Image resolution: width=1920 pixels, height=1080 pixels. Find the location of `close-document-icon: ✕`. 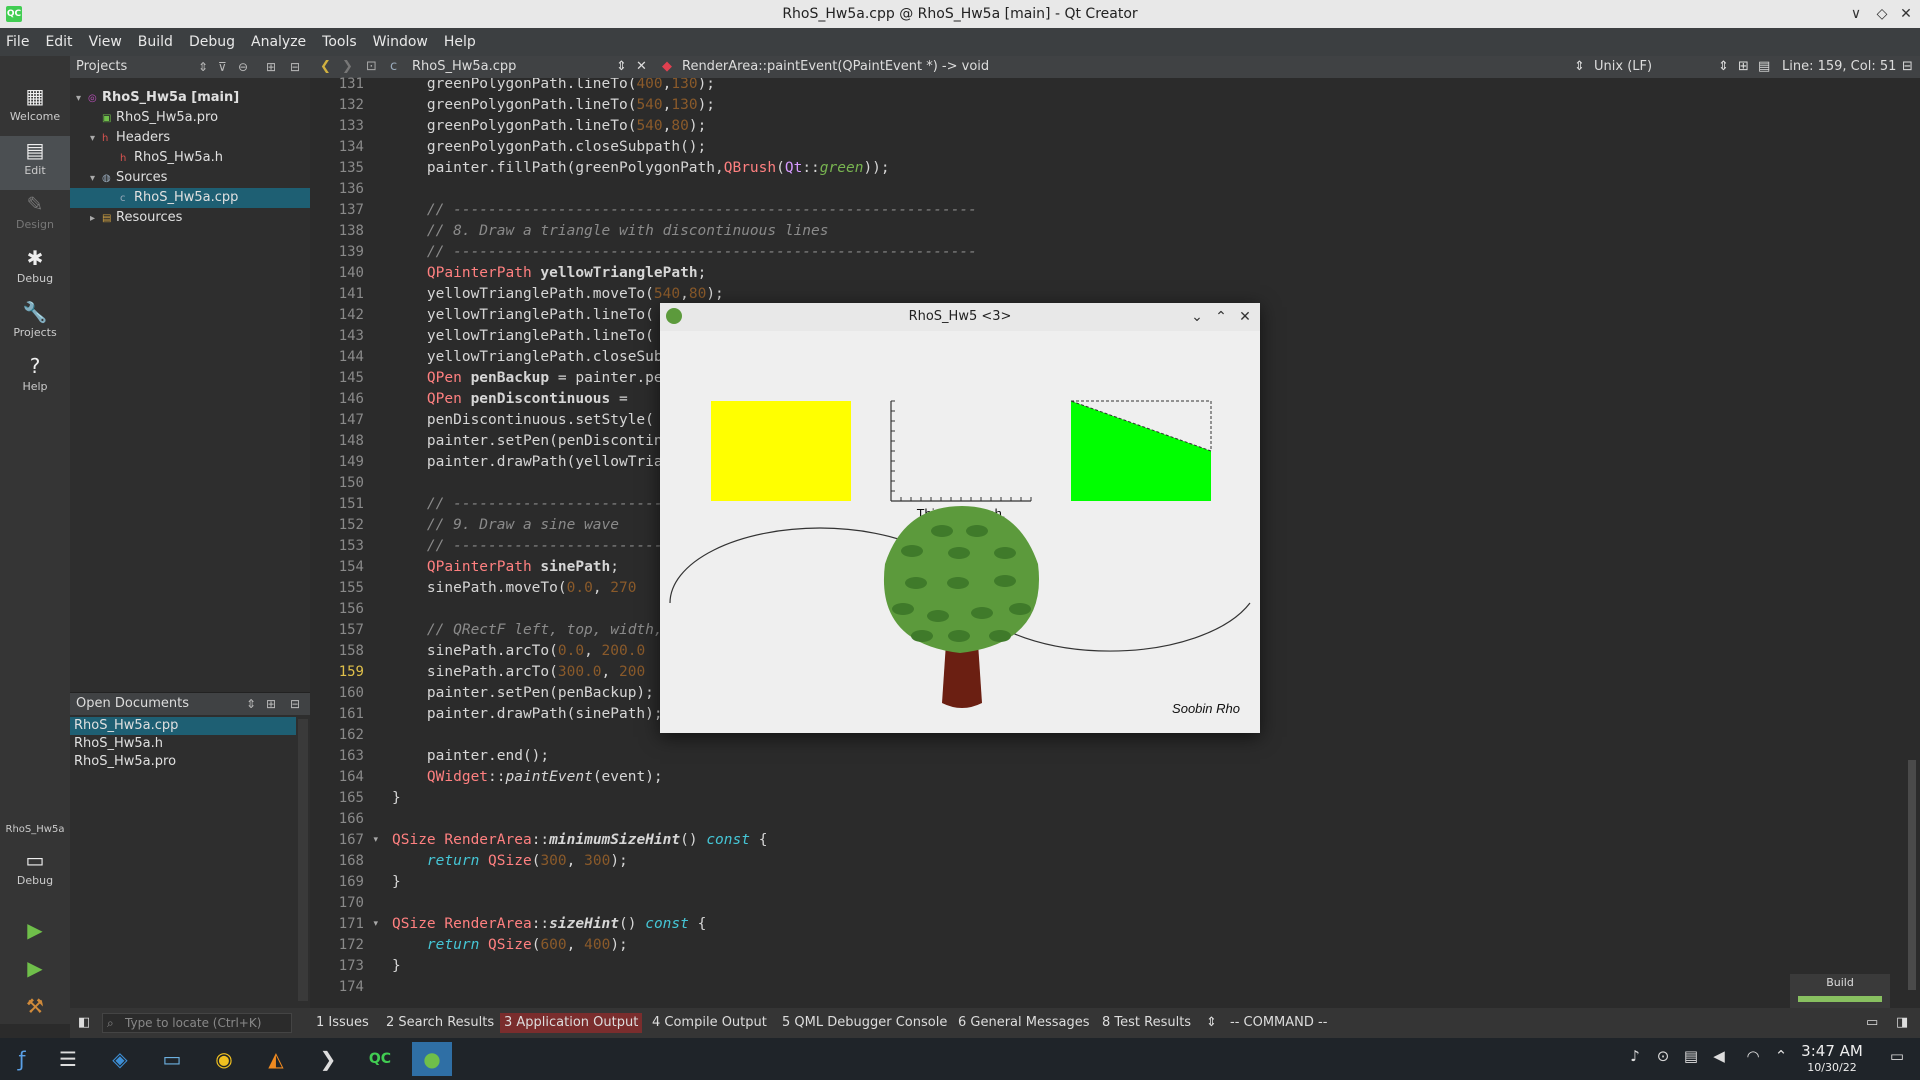

close-document-icon: ✕ is located at coordinates (641, 67).